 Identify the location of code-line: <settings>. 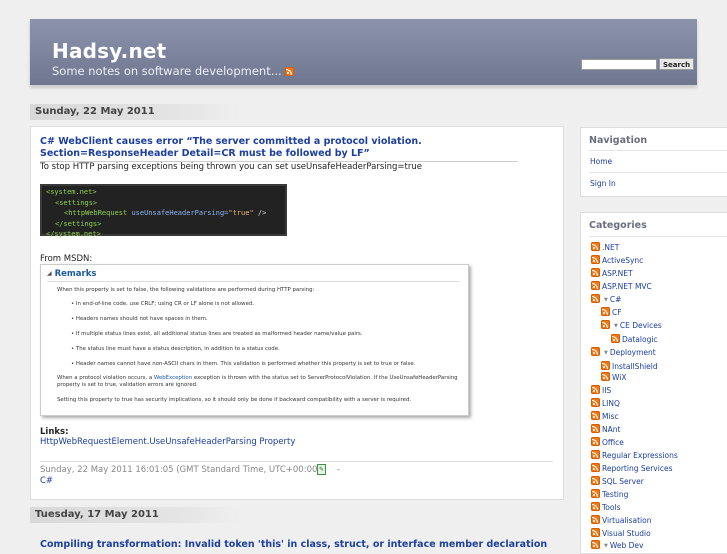
(76, 202).